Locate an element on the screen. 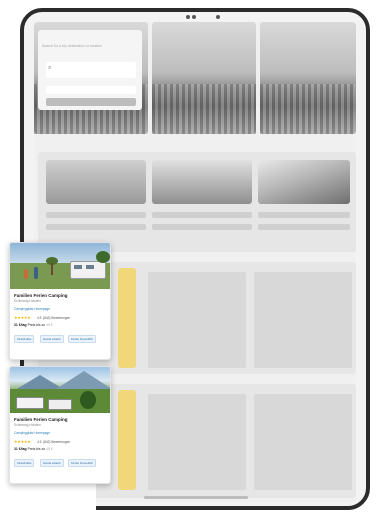 The image size is (376, 518). gallery-photo-interior is located at coordinates (96, 182).